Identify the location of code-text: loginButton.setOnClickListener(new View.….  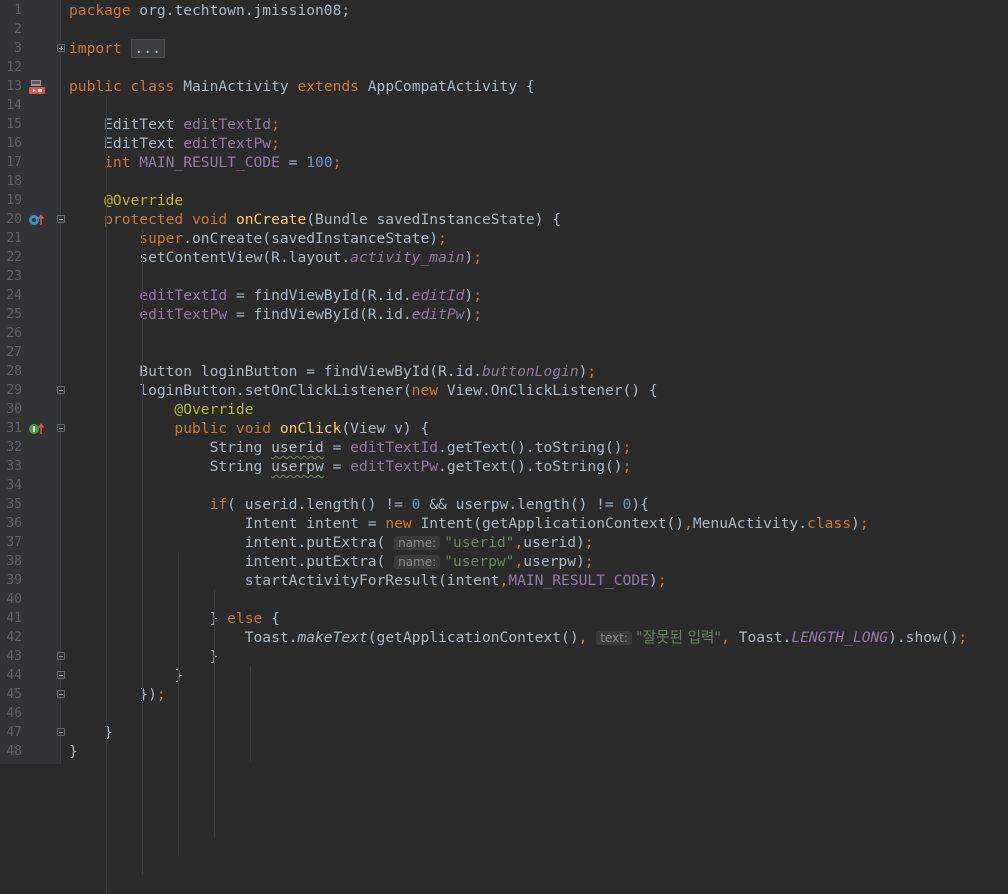
(363, 390).